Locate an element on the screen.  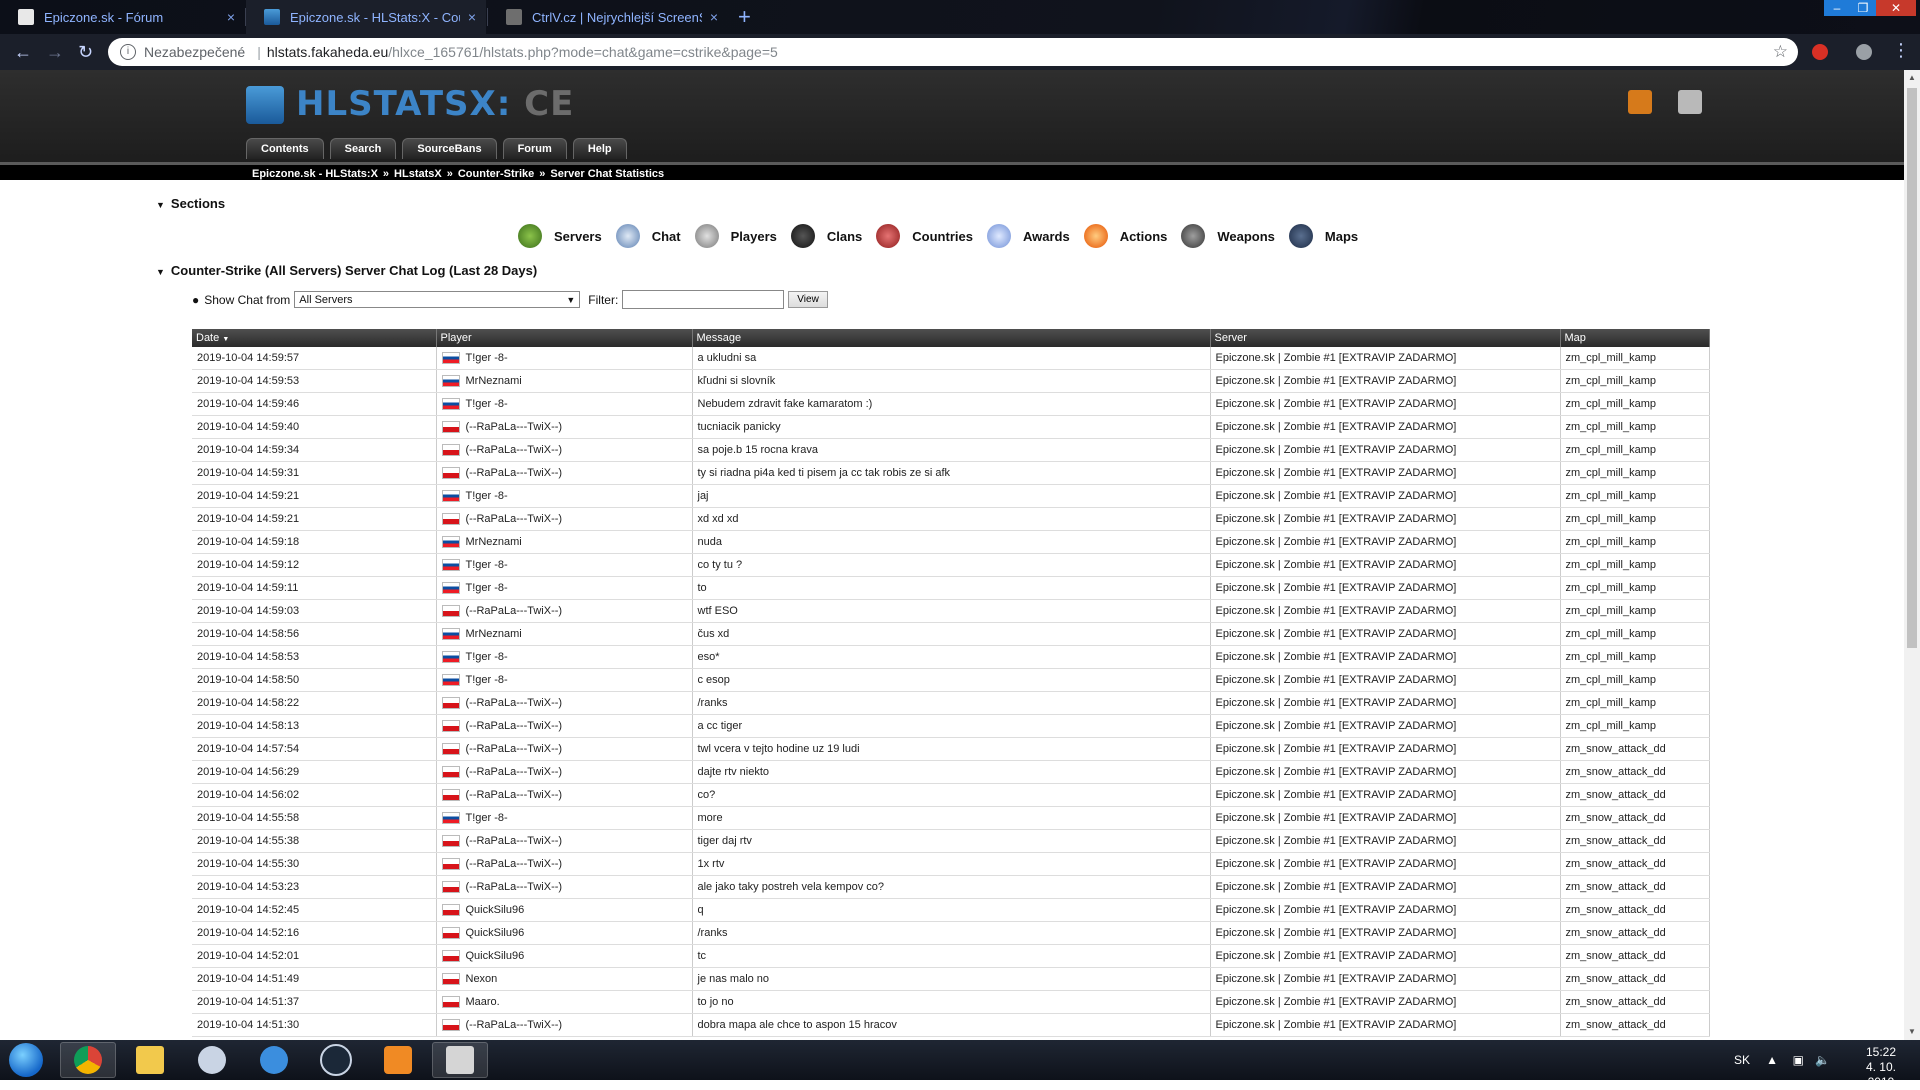
nav-tab-search: Search is located at coordinates (363, 148).